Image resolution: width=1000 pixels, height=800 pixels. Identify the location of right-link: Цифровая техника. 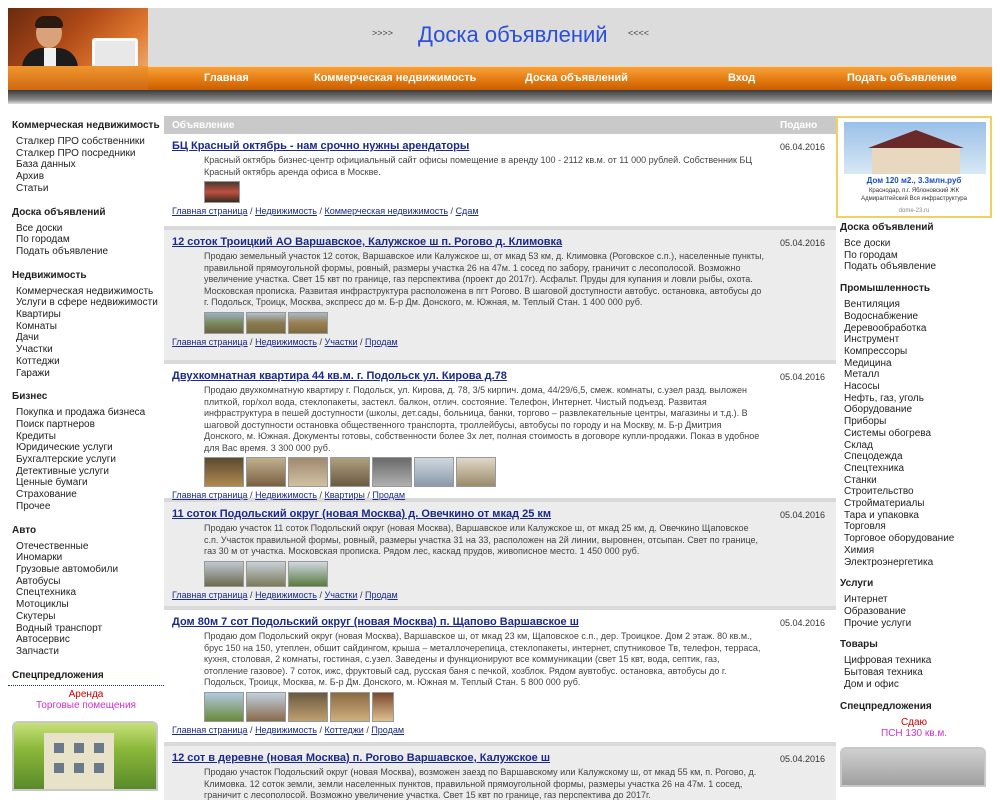
(914, 661).